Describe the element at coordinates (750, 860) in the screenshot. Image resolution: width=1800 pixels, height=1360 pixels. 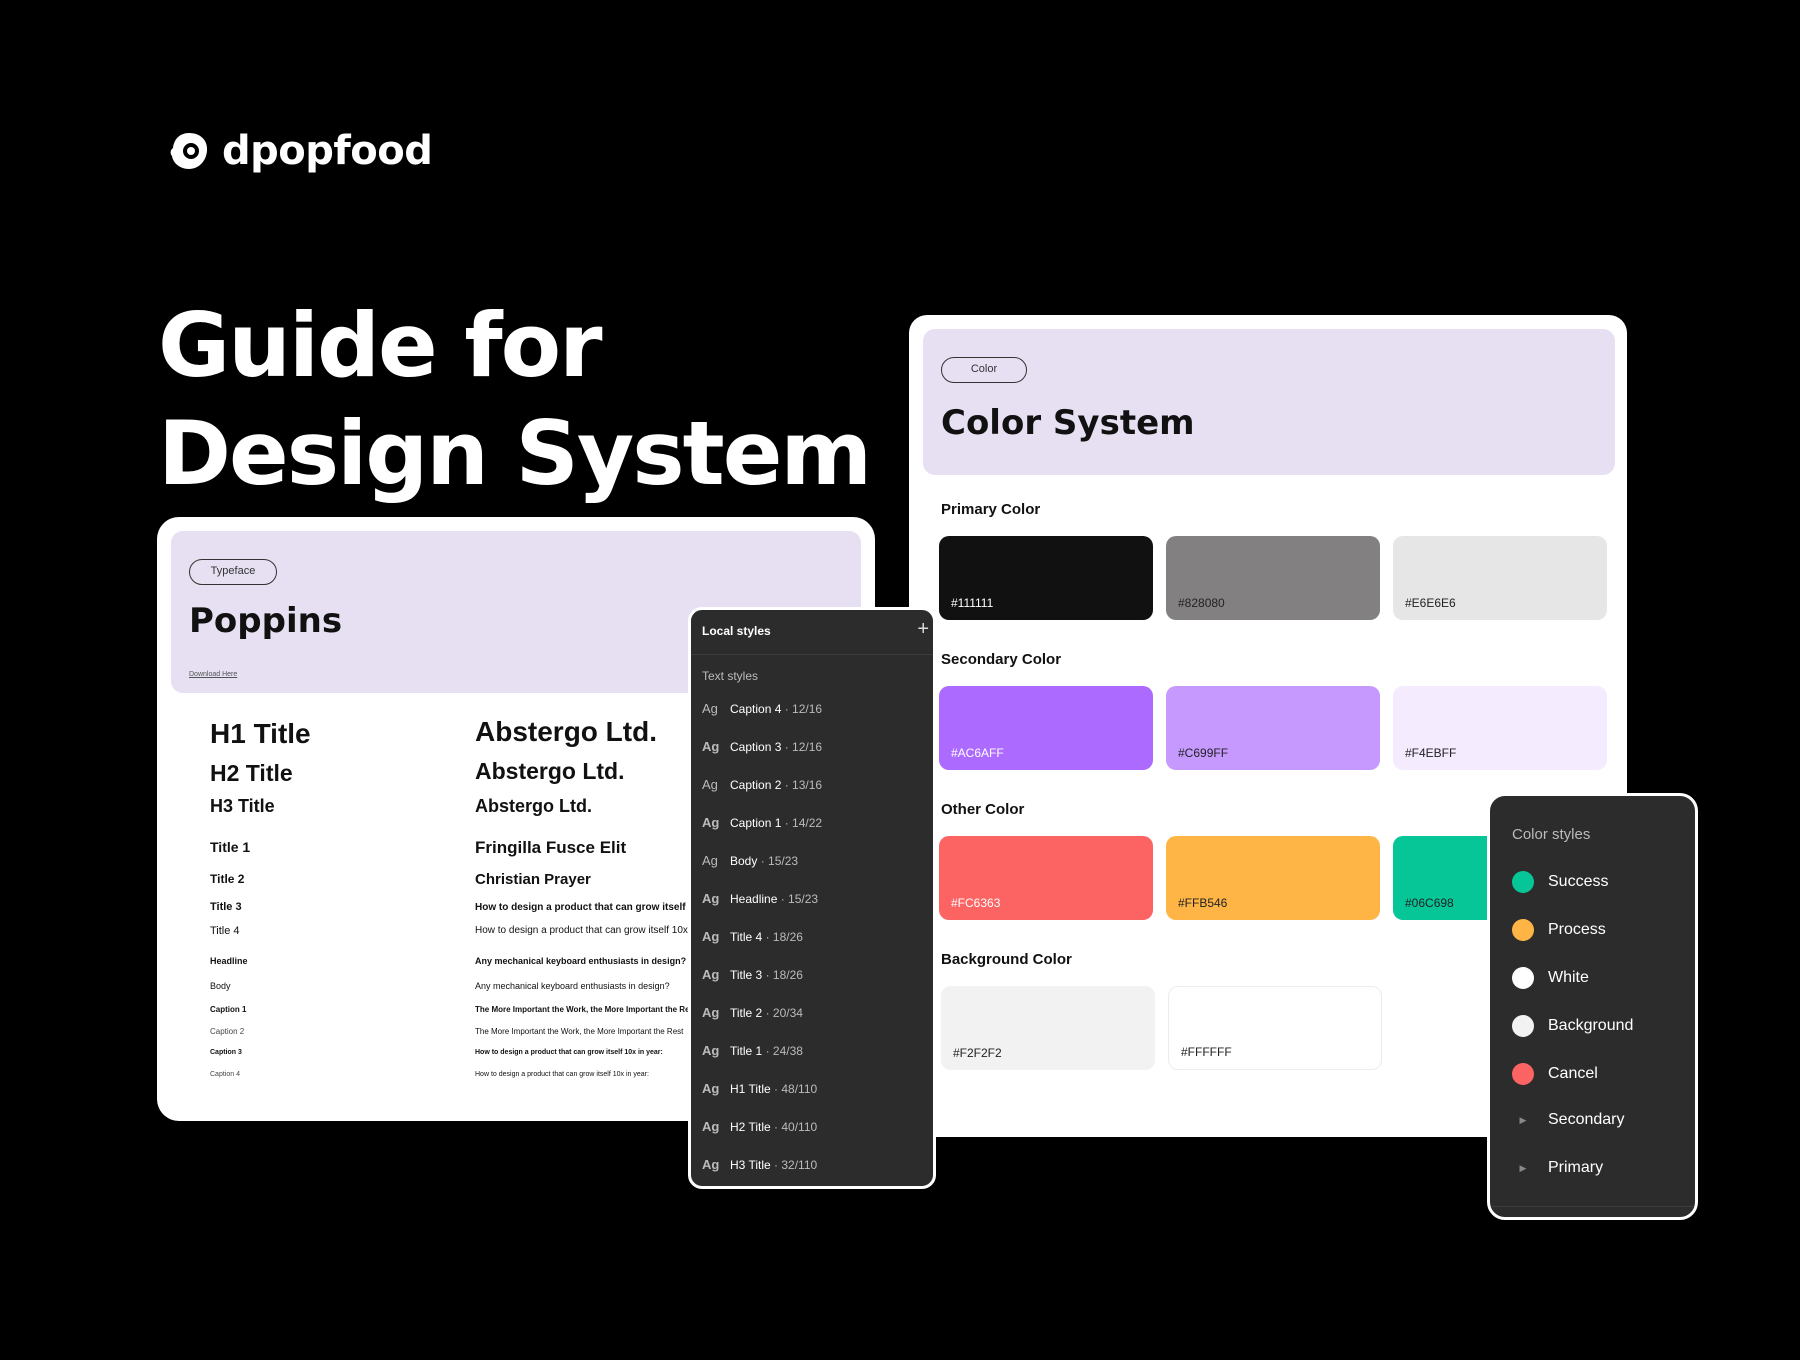
I see `text-style-item: Ag Body · 15/23` at that location.